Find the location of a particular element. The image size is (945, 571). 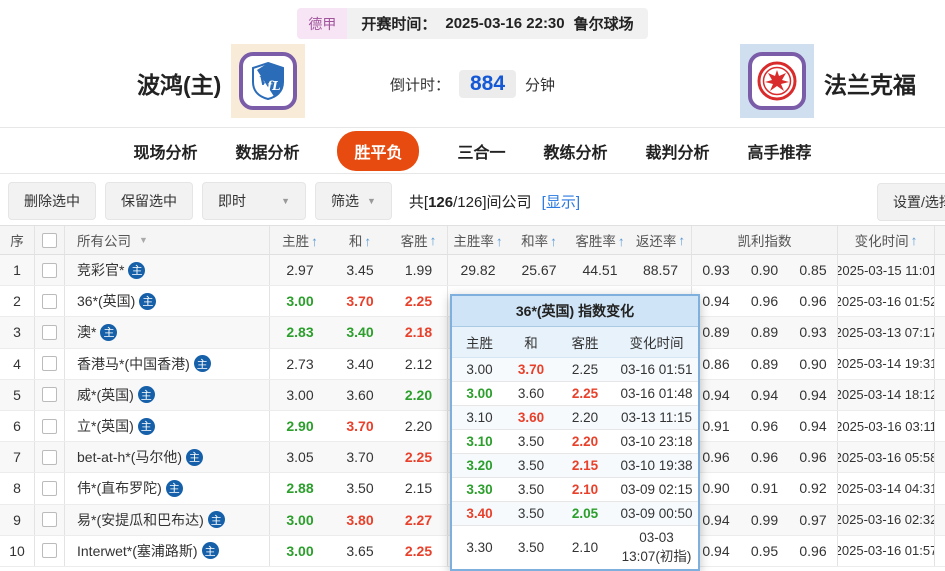

kelly-draw: 0.90 is located at coordinates (764, 270).